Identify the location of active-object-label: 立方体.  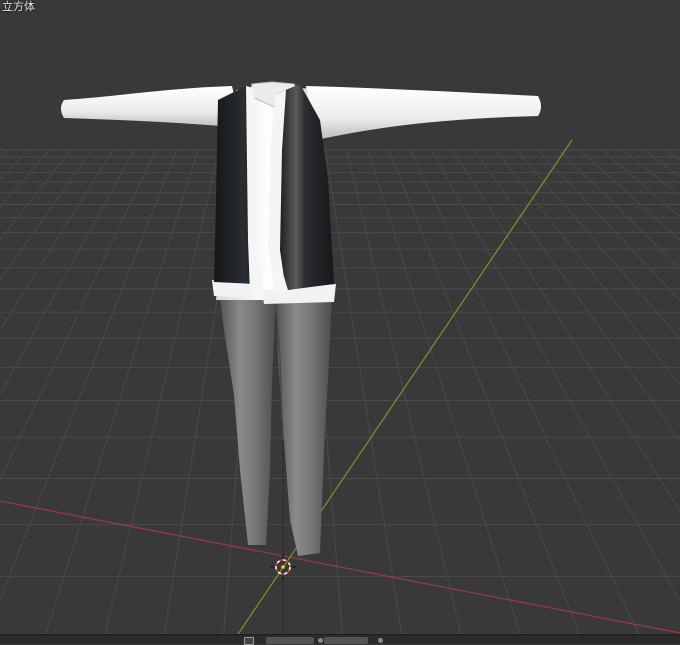
(18, 6).